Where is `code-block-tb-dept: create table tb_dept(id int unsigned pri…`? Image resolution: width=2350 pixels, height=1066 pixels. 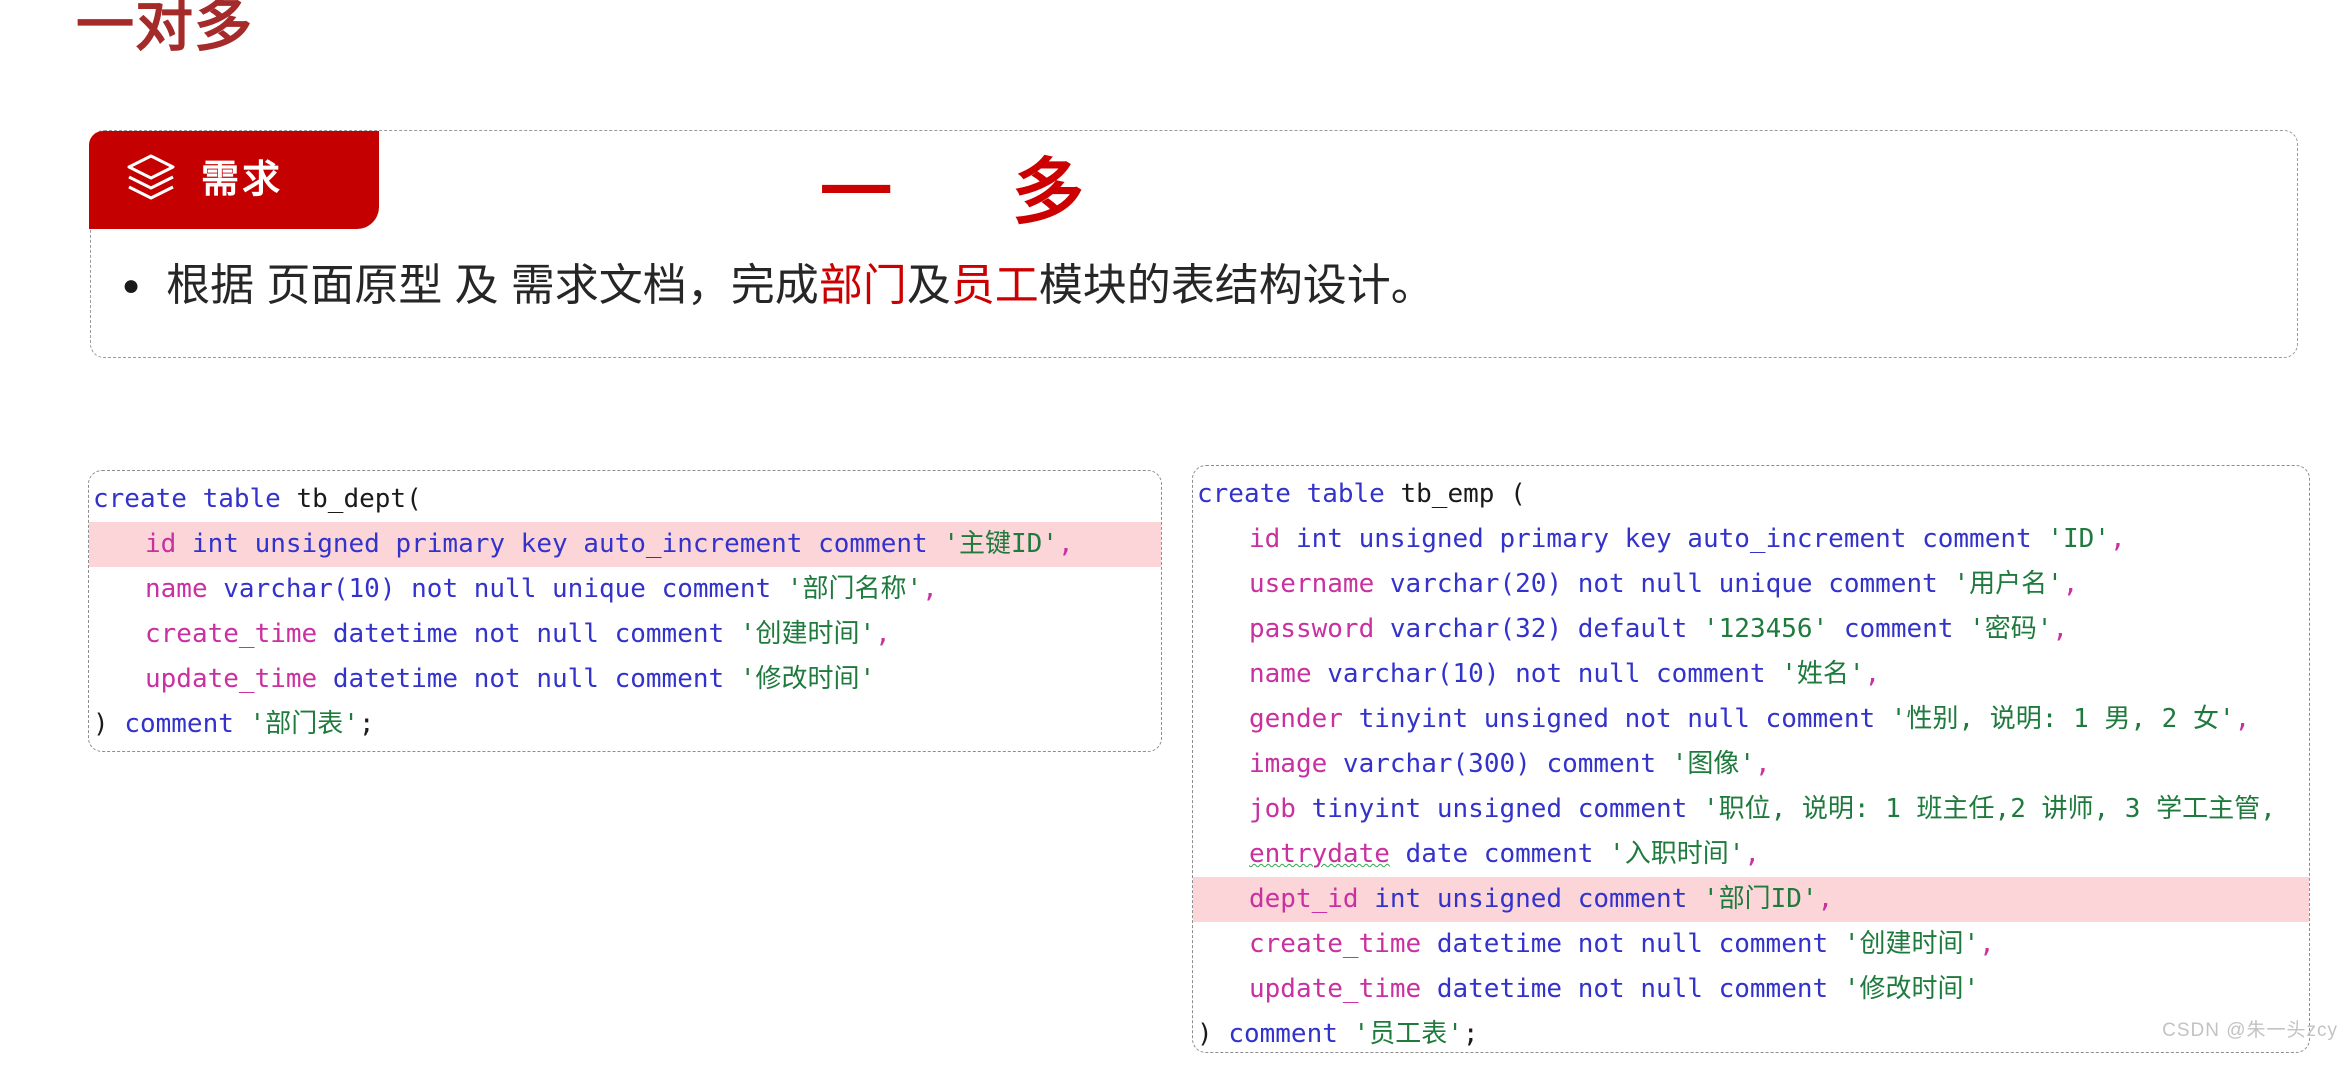 code-block-tb-dept: create table tb_dept(id int unsigned pri… is located at coordinates (625, 611).